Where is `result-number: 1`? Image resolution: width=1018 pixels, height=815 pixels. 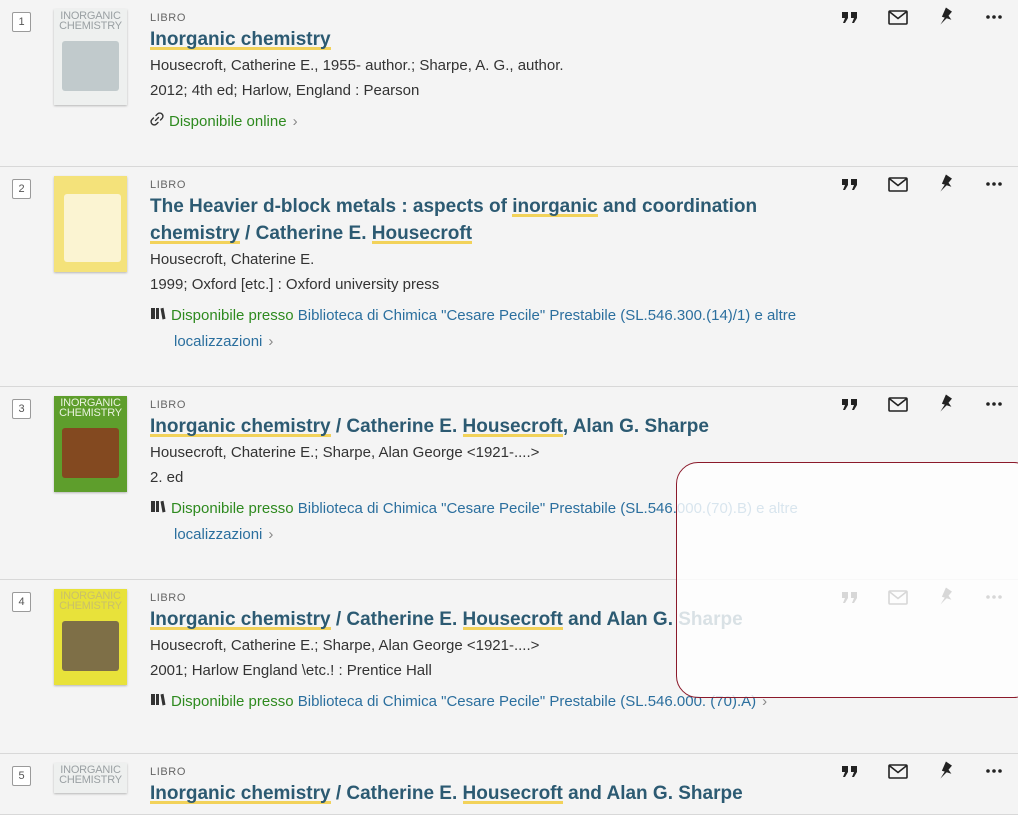 result-number: 1 is located at coordinates (21, 22).